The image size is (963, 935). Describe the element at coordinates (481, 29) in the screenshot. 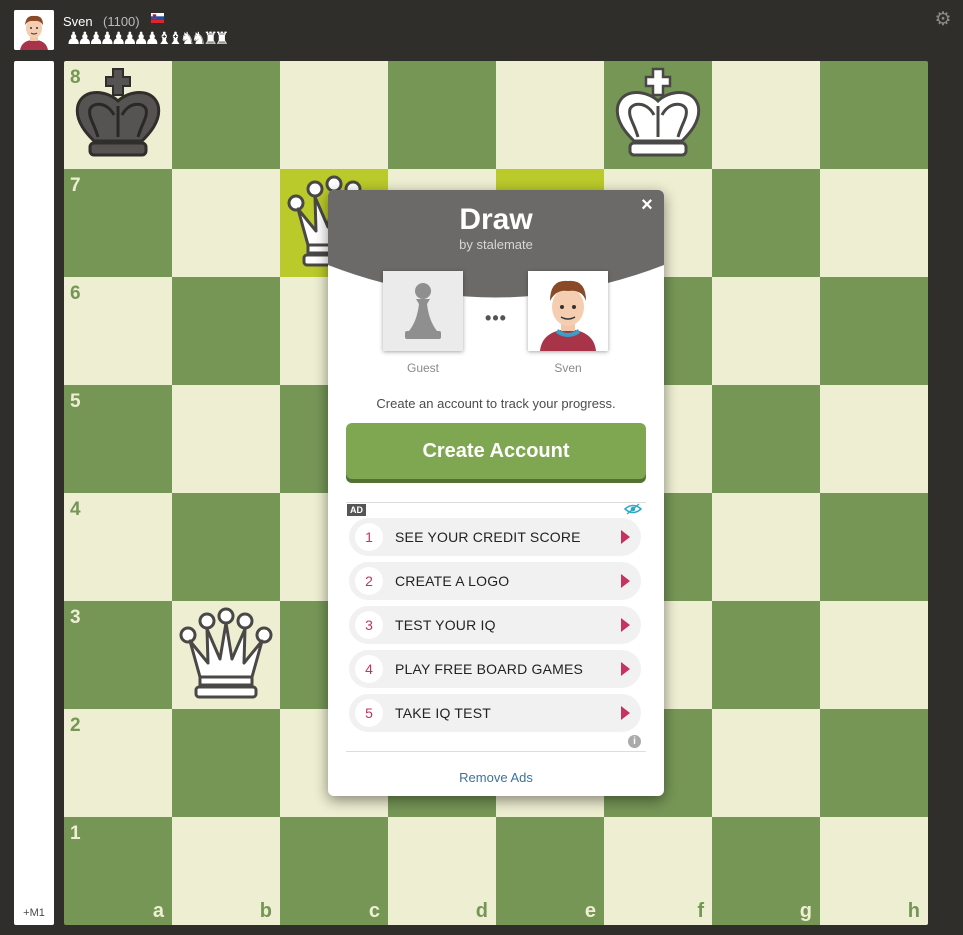

I see `player-header: Sven (1100) ♟♟♟♟♟♟♟♟ ♝♝ ♞♞ ♜♜ ⚙` at that location.